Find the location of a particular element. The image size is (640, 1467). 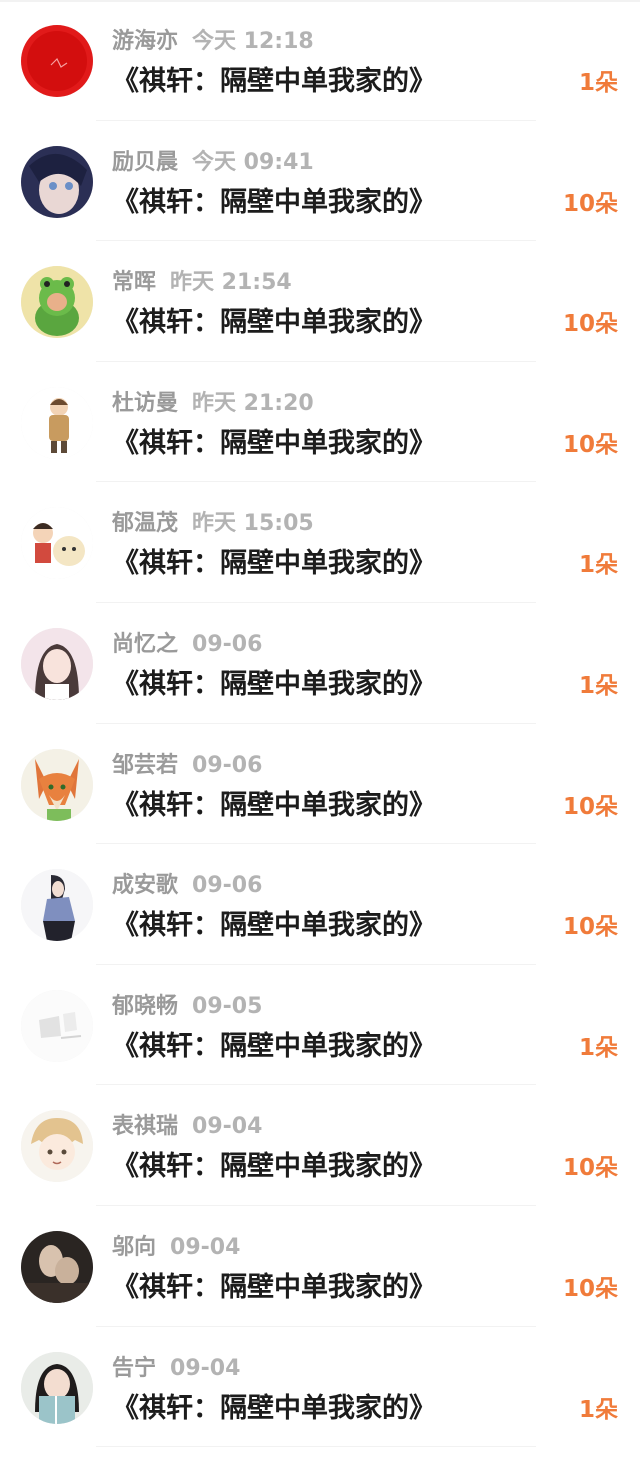

frog-costume-avatar-icon is located at coordinates (57, 302).